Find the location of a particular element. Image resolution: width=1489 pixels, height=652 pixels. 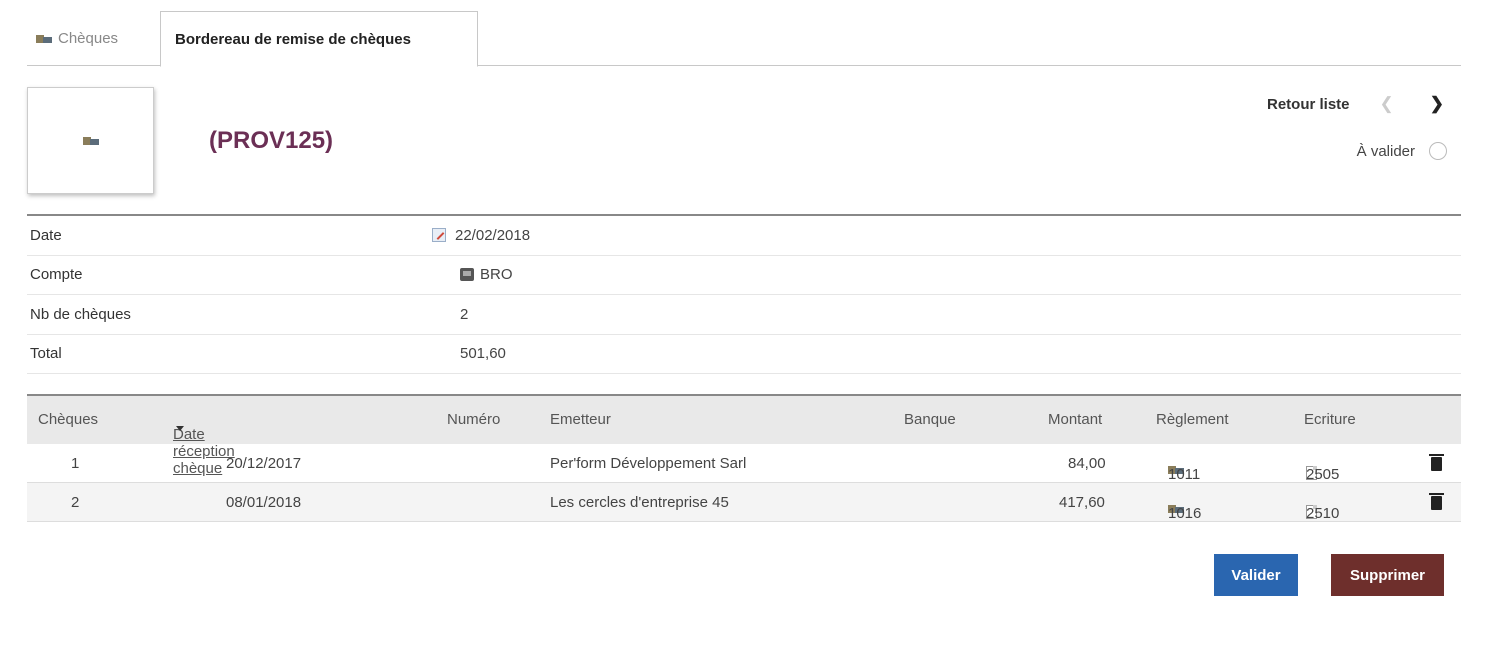

nb-cheques-value: 2 is located at coordinates (464, 314).